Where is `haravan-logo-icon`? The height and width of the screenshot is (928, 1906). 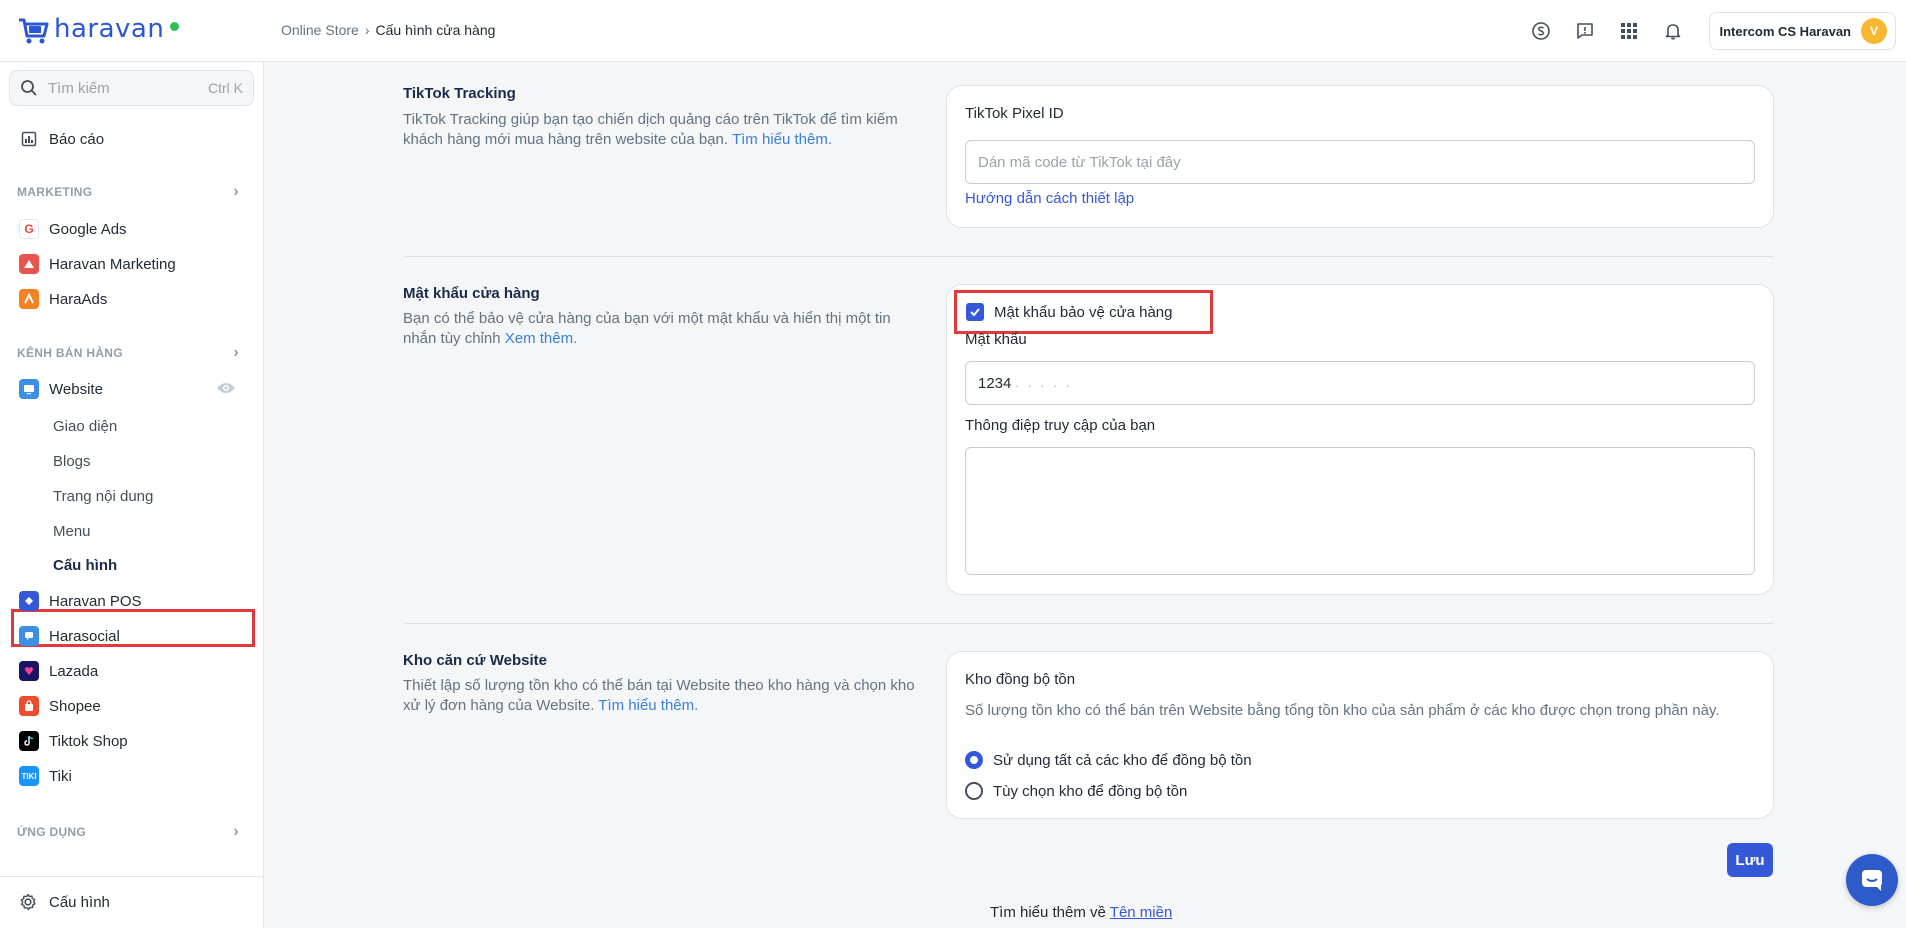
haravan-logo-icon is located at coordinates (34, 31).